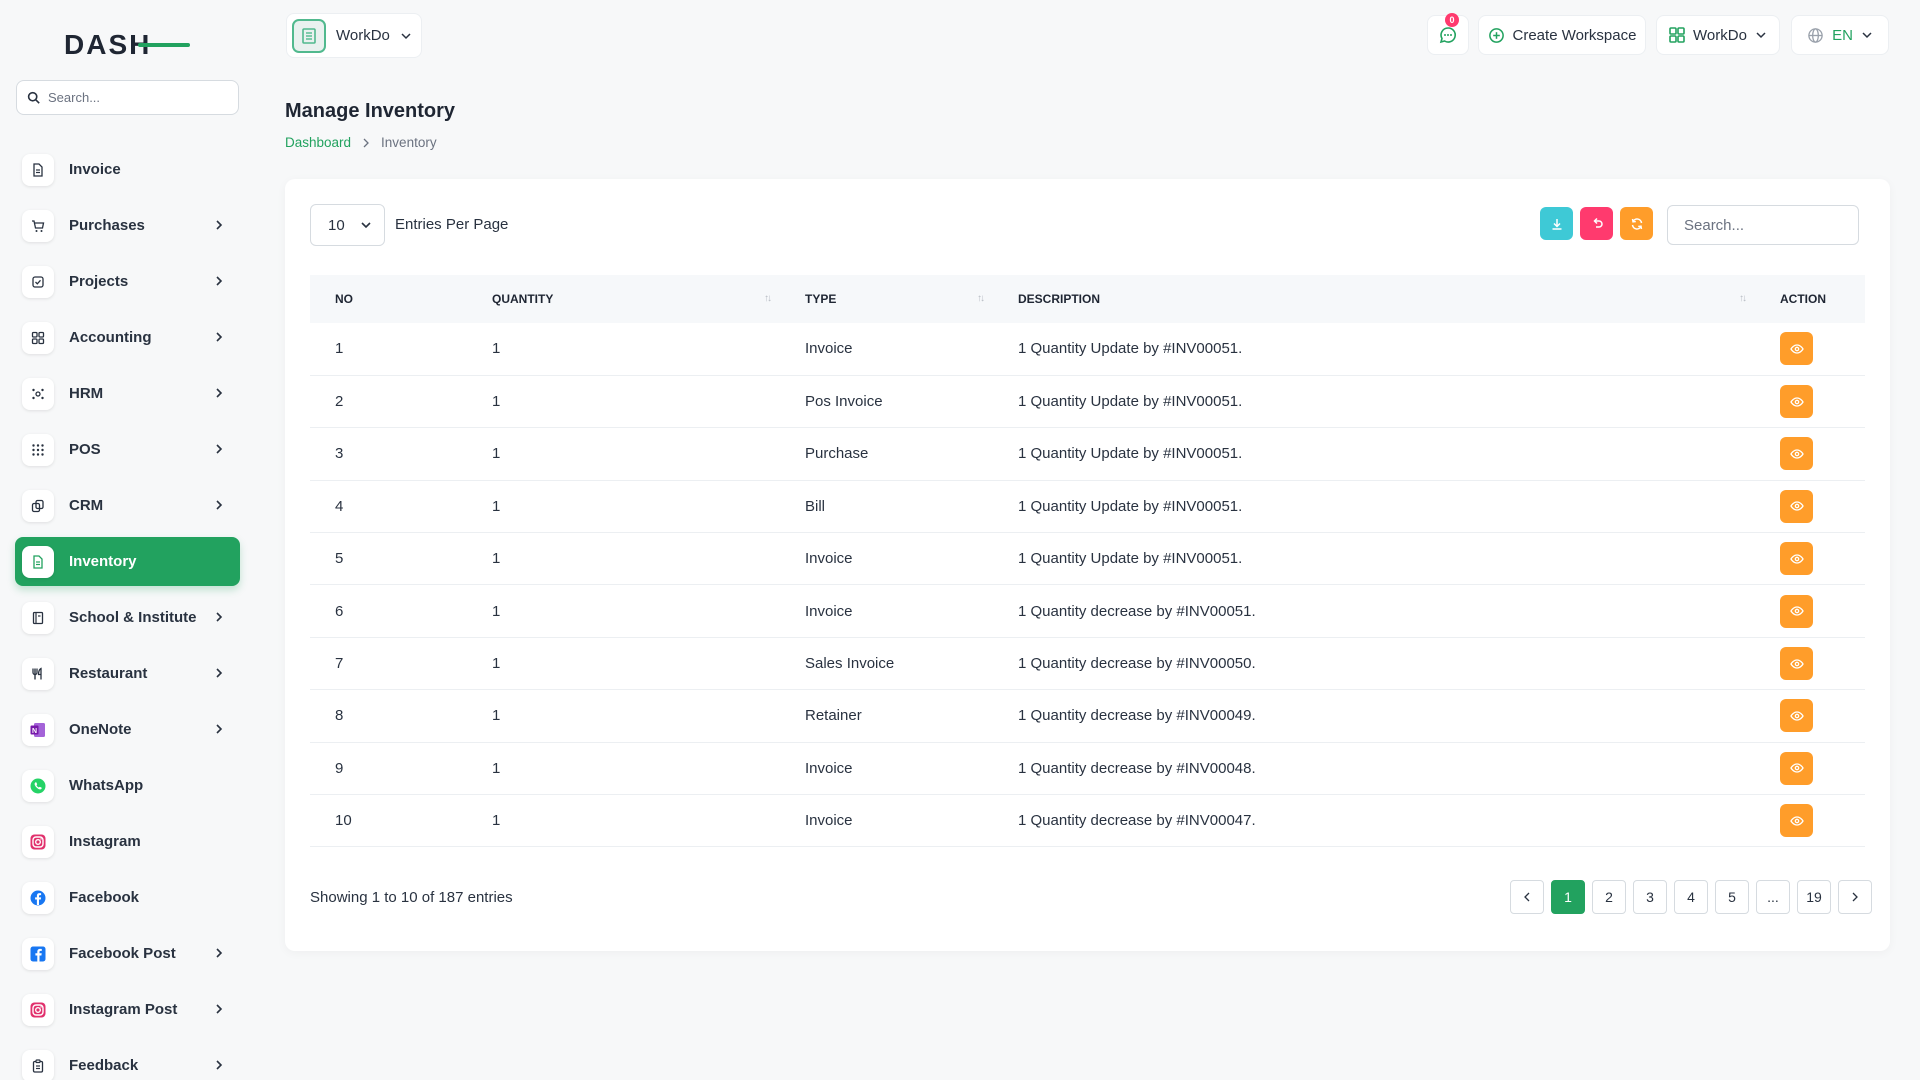 This screenshot has width=1920, height=1080. What do you see at coordinates (127, 449) in the screenshot?
I see `sidebar-item-pos: POS` at bounding box center [127, 449].